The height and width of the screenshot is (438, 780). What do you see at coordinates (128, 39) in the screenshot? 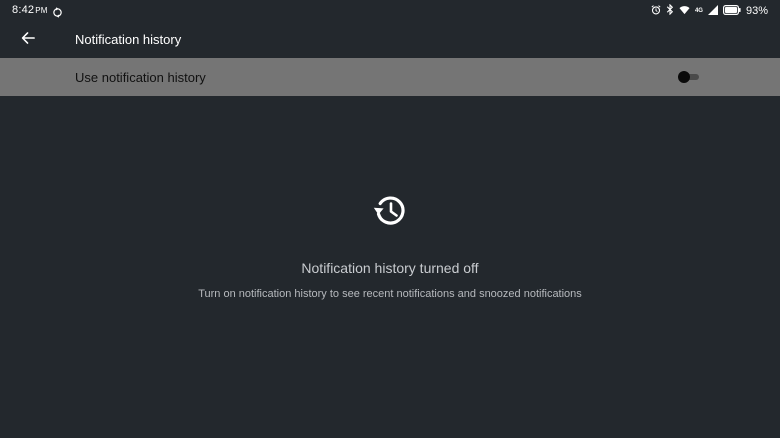
I see `page-title: Notification history` at bounding box center [128, 39].